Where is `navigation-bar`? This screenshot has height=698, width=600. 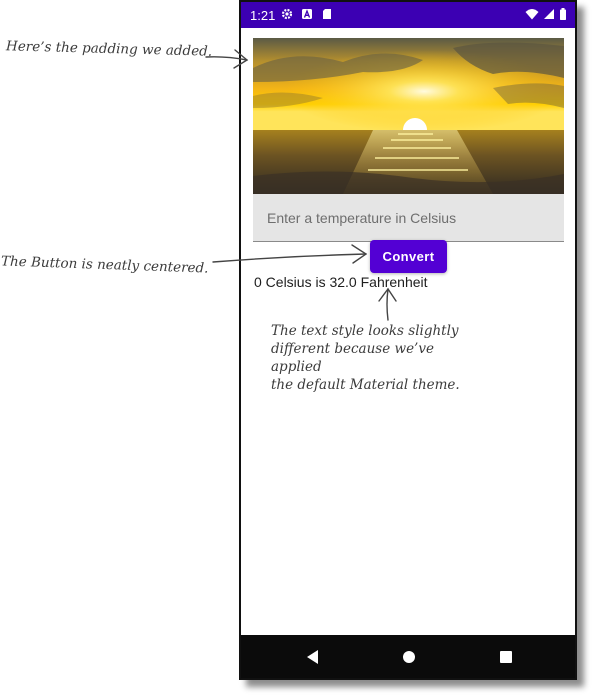 navigation-bar is located at coordinates (408, 656).